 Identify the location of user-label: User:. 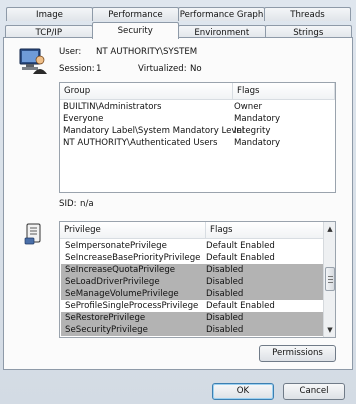
(70, 52).